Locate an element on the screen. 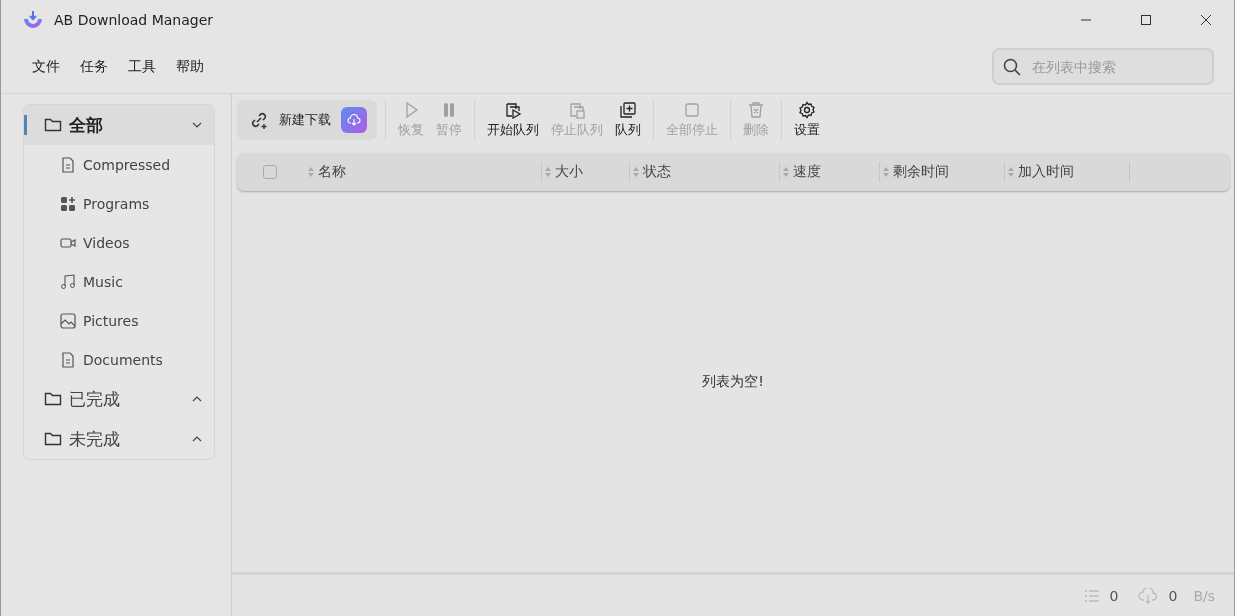 This screenshot has width=1235, height=616. toolbar-button: 开始队列 is located at coordinates (513, 120).